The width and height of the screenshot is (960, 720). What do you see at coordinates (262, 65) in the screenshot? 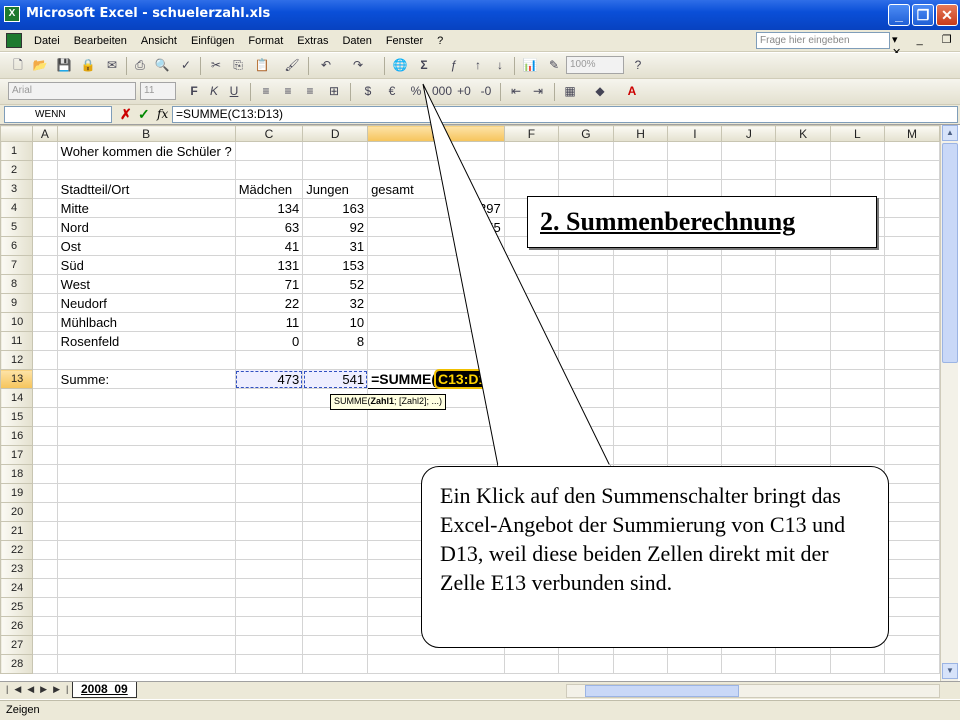
I see `paste-icon: 📋` at bounding box center [262, 65].